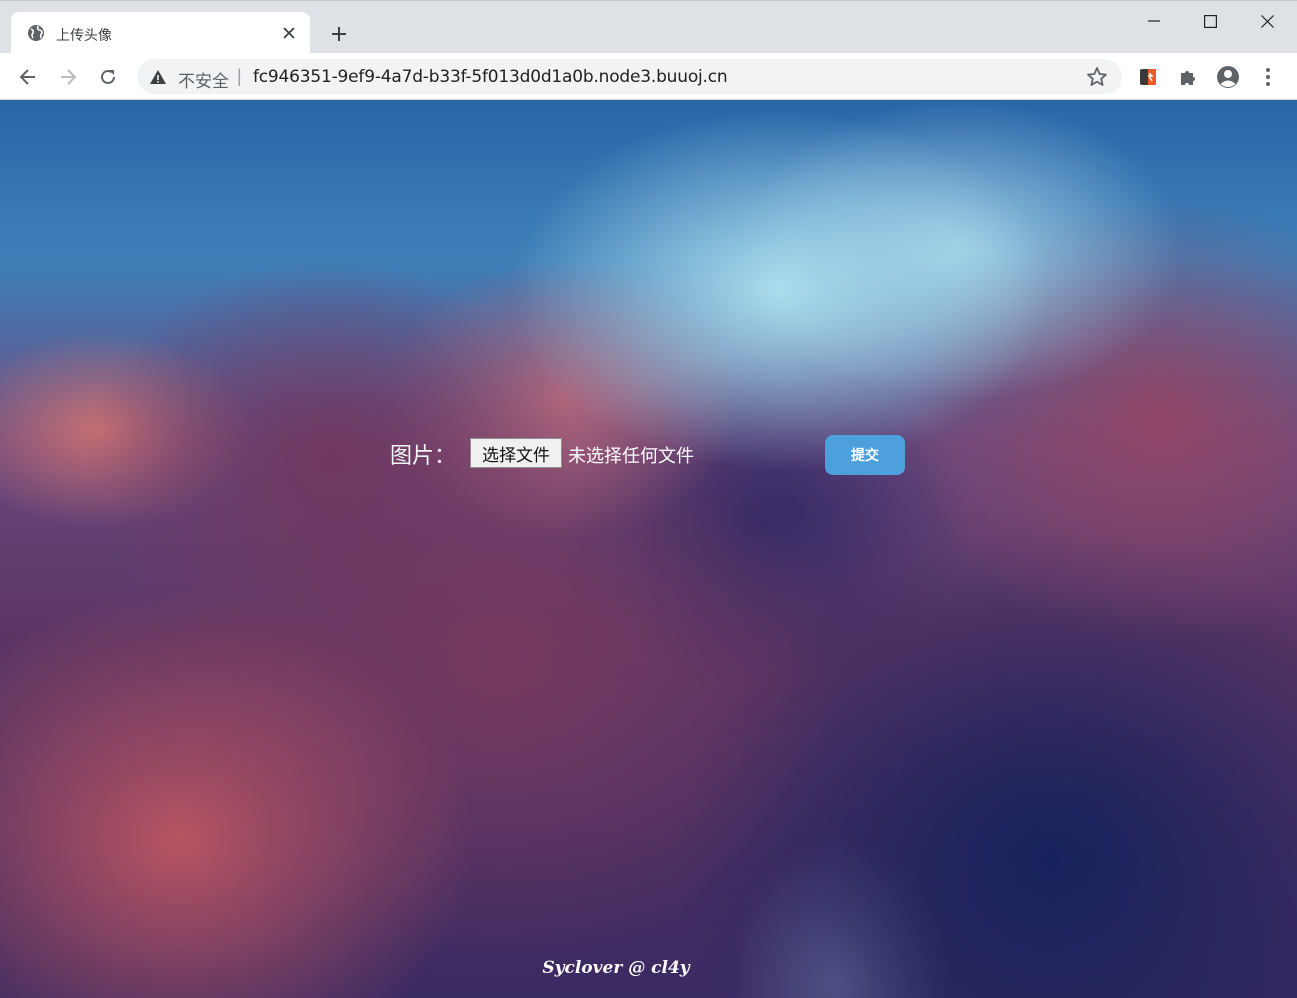  What do you see at coordinates (160, 33) in the screenshot?
I see `browser-tab: 上传头像` at bounding box center [160, 33].